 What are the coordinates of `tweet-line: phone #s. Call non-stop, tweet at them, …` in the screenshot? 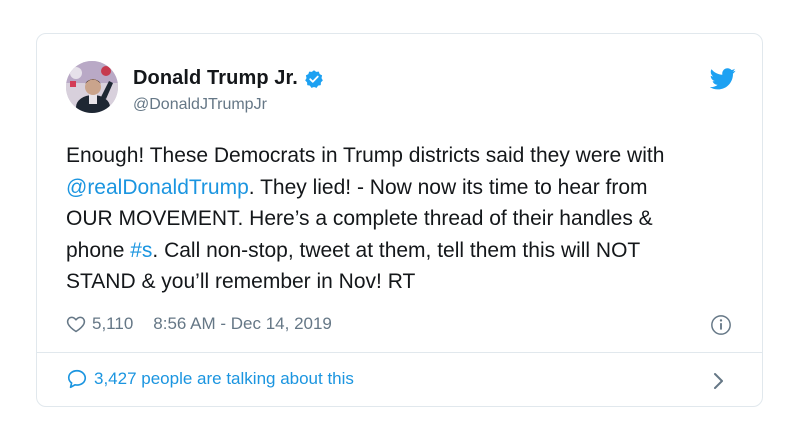 It's located at (406, 251).